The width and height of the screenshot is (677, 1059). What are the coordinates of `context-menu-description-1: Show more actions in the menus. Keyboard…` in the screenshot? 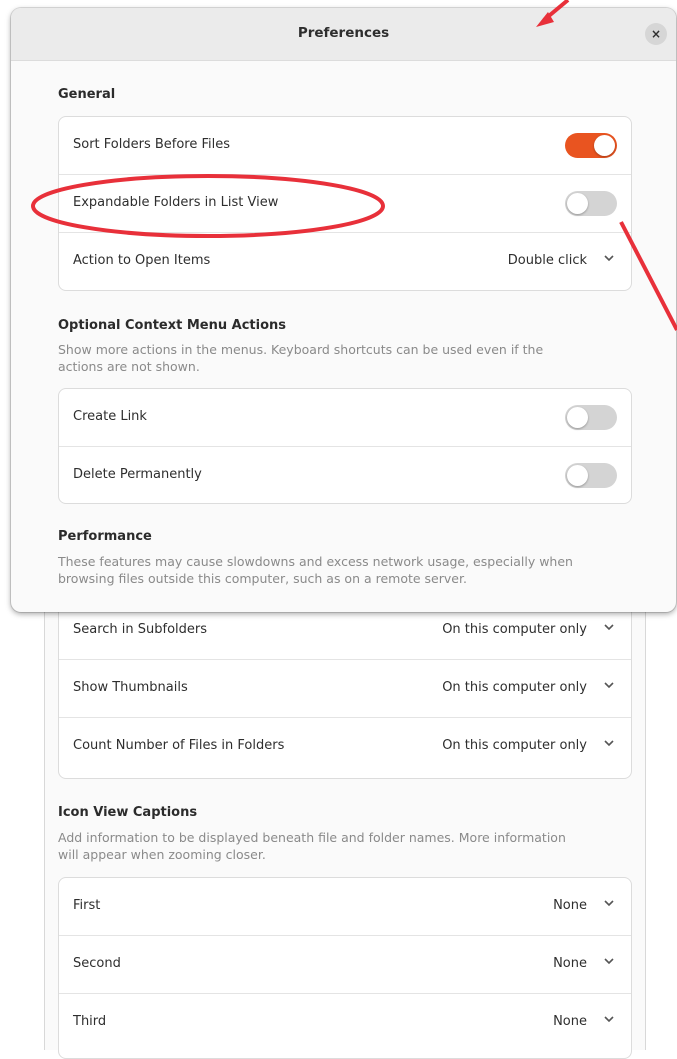 It's located at (301, 349).